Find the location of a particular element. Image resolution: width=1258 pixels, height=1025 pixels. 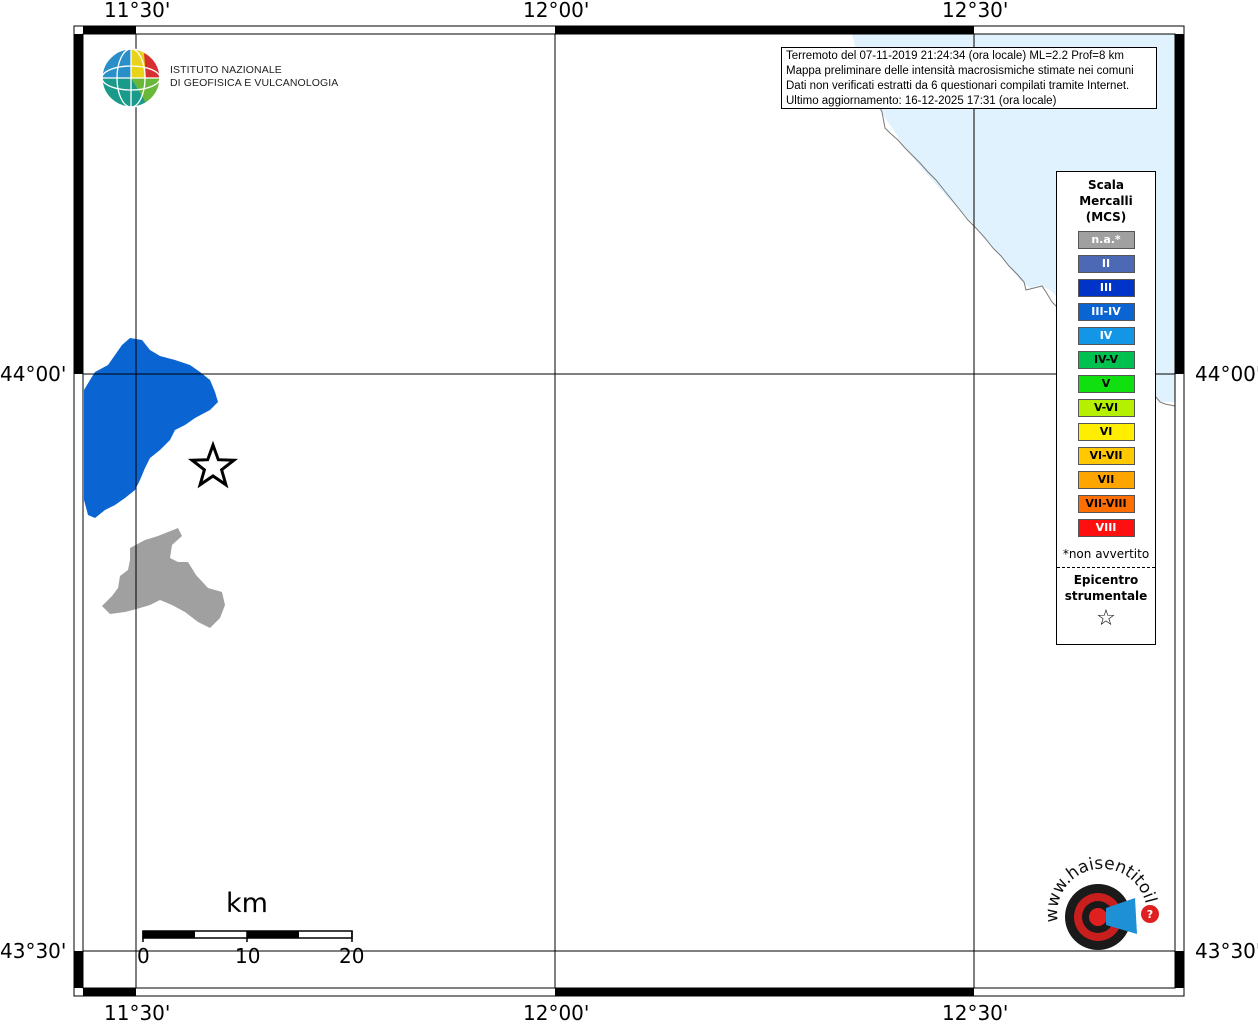

legend-separator is located at coordinates (1106, 567).